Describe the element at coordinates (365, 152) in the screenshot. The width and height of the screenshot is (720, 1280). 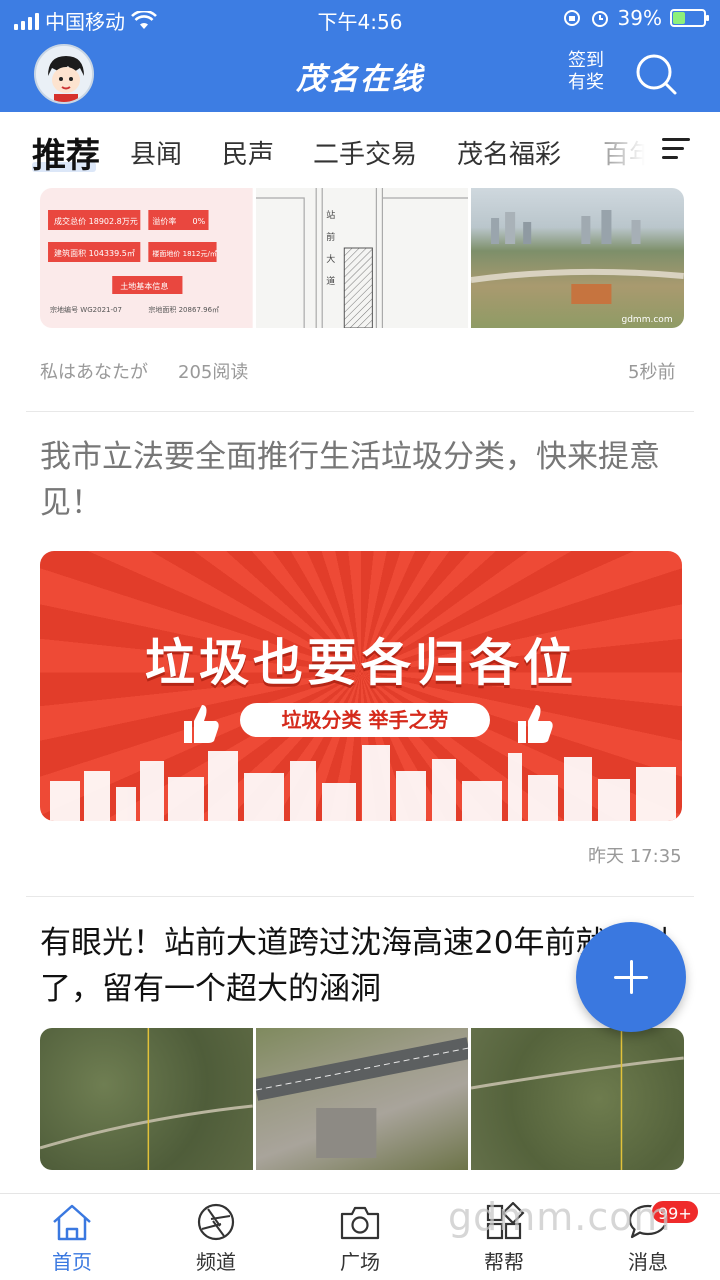
I see `tab-second-hand: 二手交易` at that location.